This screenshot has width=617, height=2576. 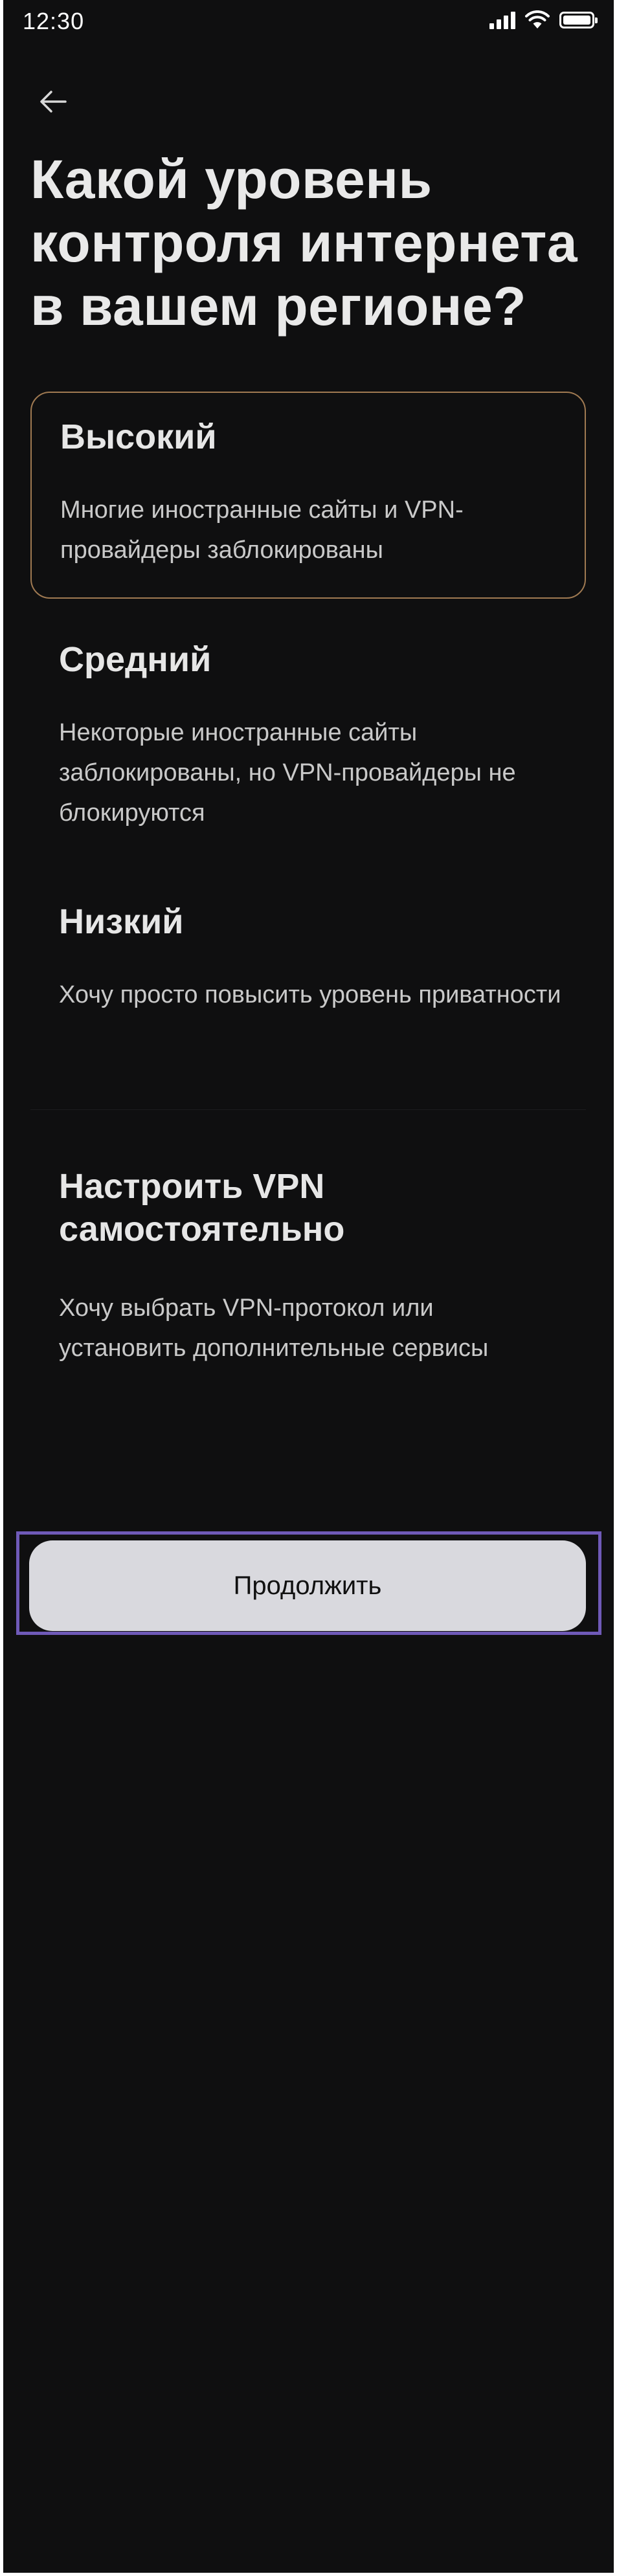 I want to click on continue-button: Продолжить, so click(x=307, y=1585).